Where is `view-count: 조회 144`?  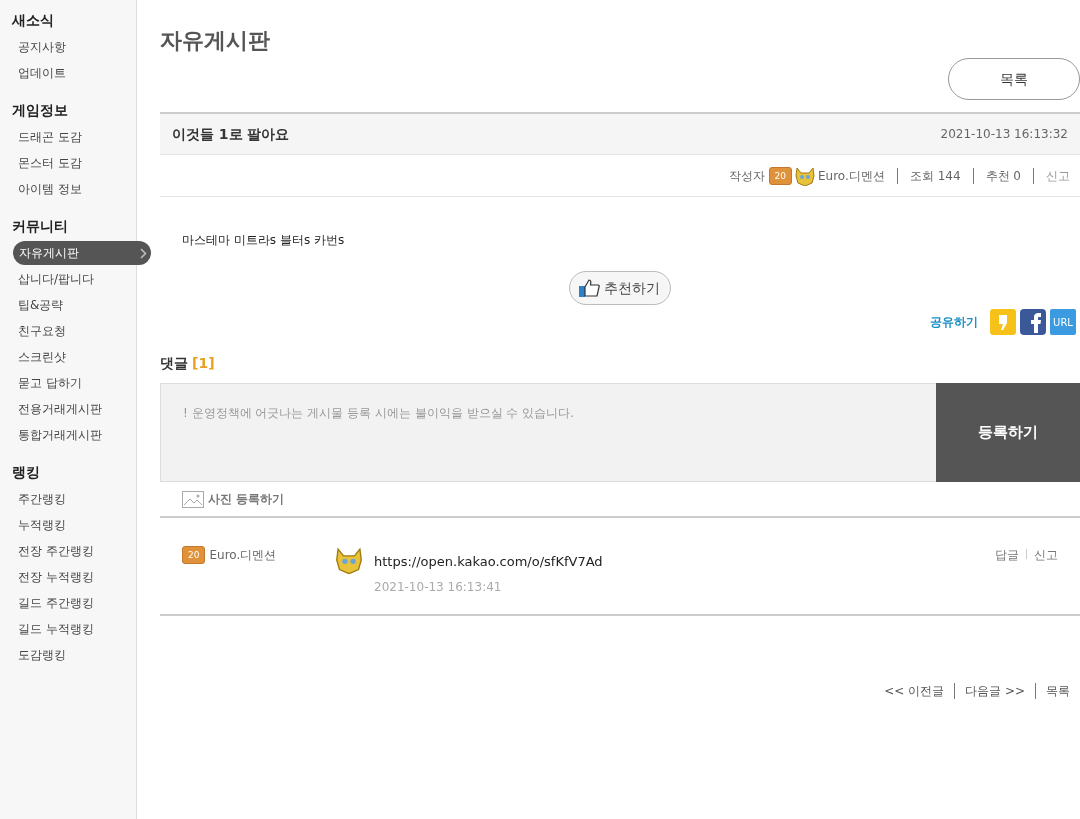 view-count: 조회 144 is located at coordinates (935, 176).